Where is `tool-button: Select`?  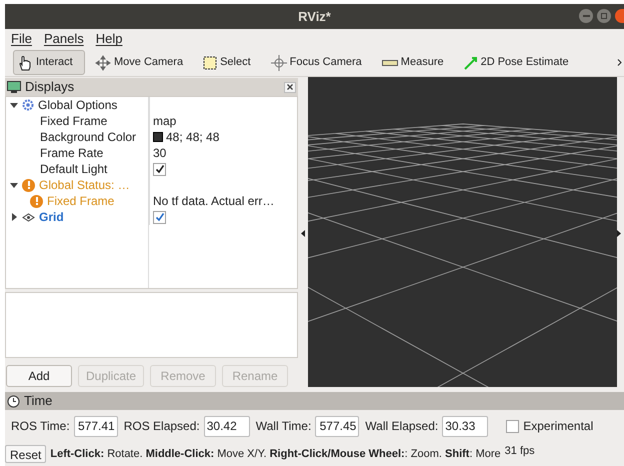
tool-button: Select is located at coordinates (227, 62).